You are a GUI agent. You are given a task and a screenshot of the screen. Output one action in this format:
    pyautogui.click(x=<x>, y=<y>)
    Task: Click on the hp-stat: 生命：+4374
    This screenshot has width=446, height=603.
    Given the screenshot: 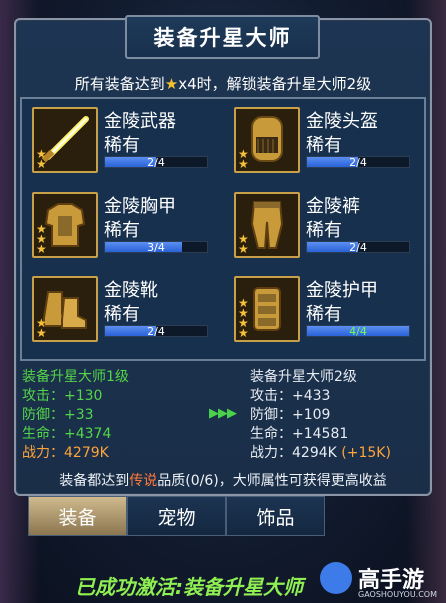 What is the action you would take?
    pyautogui.click(x=67, y=434)
    